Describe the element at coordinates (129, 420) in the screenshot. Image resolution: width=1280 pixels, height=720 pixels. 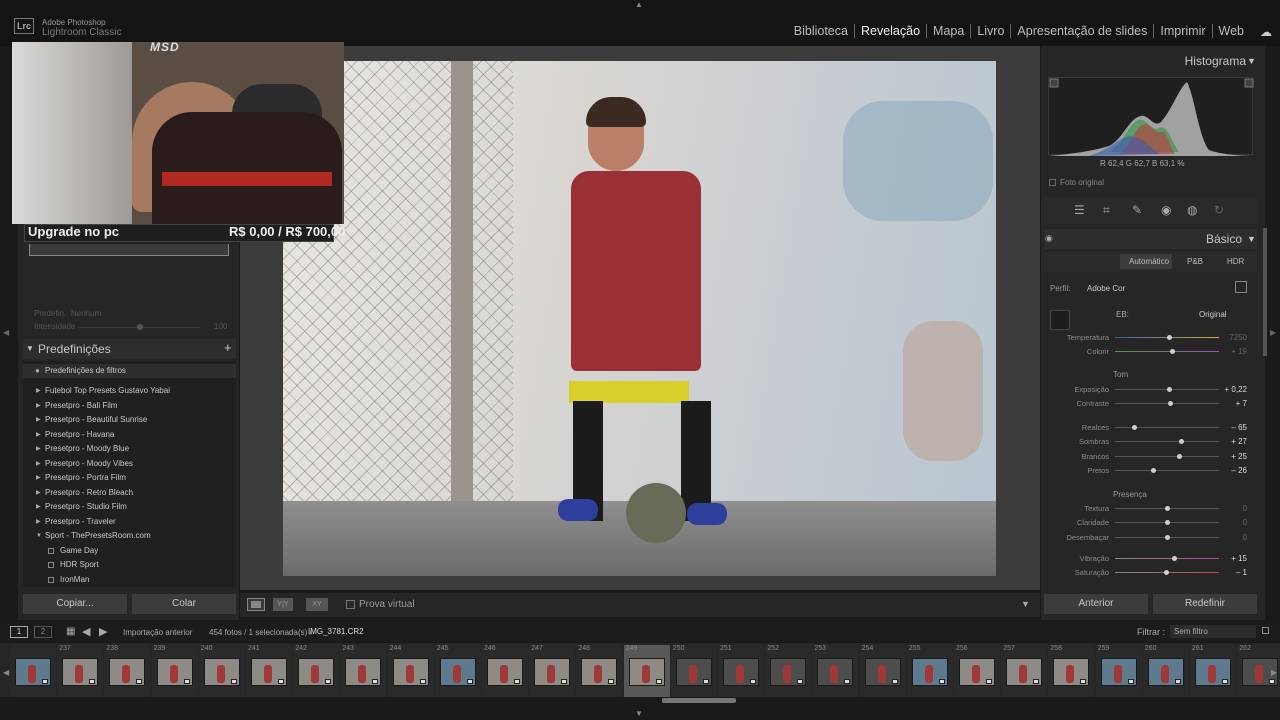
I see `preset-folder: ▶ Presetpro - Beautiful Sunrise` at that location.